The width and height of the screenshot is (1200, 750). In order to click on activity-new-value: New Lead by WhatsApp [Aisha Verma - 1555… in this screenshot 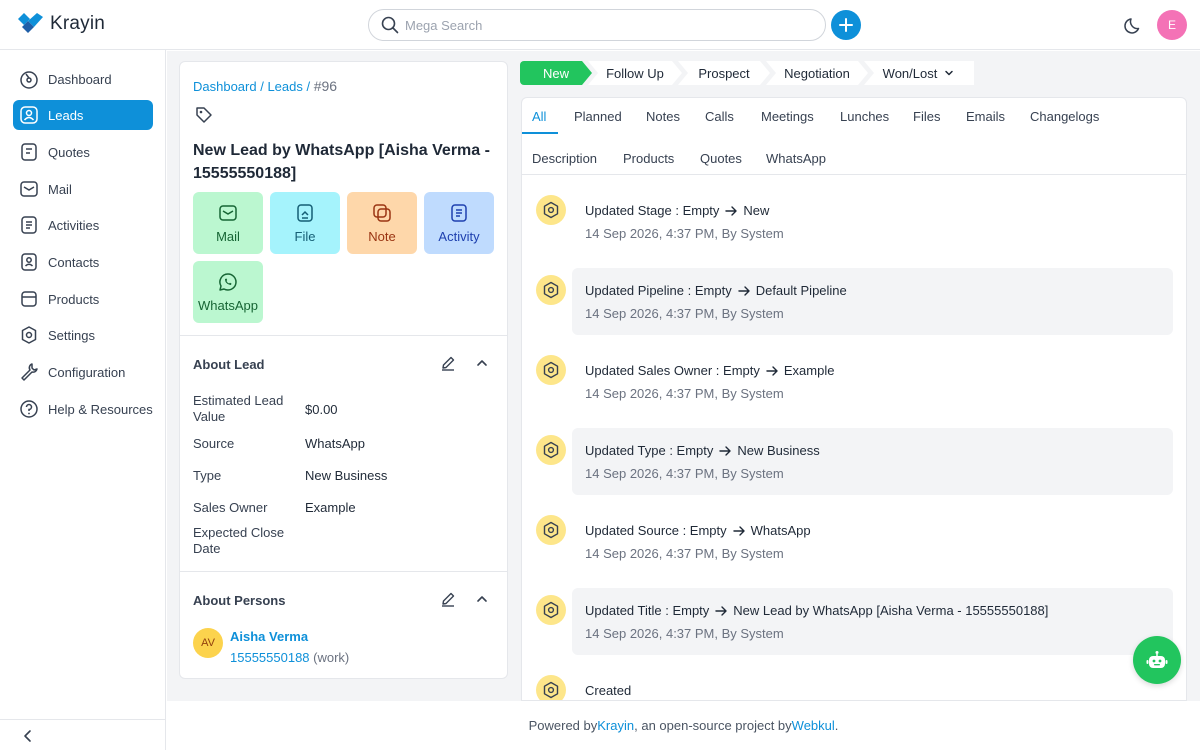, I will do `click(891, 610)`.